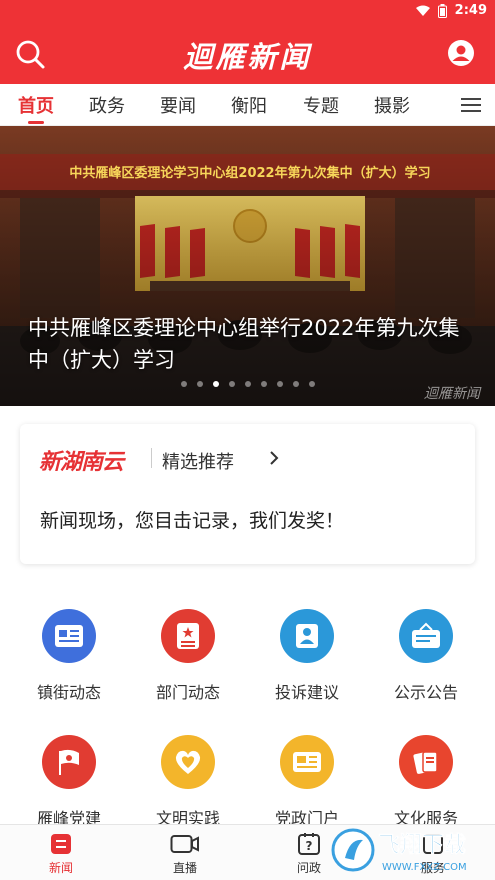 This screenshot has width=495, height=880. I want to click on tab-hengyang: 衡阳, so click(249, 105).